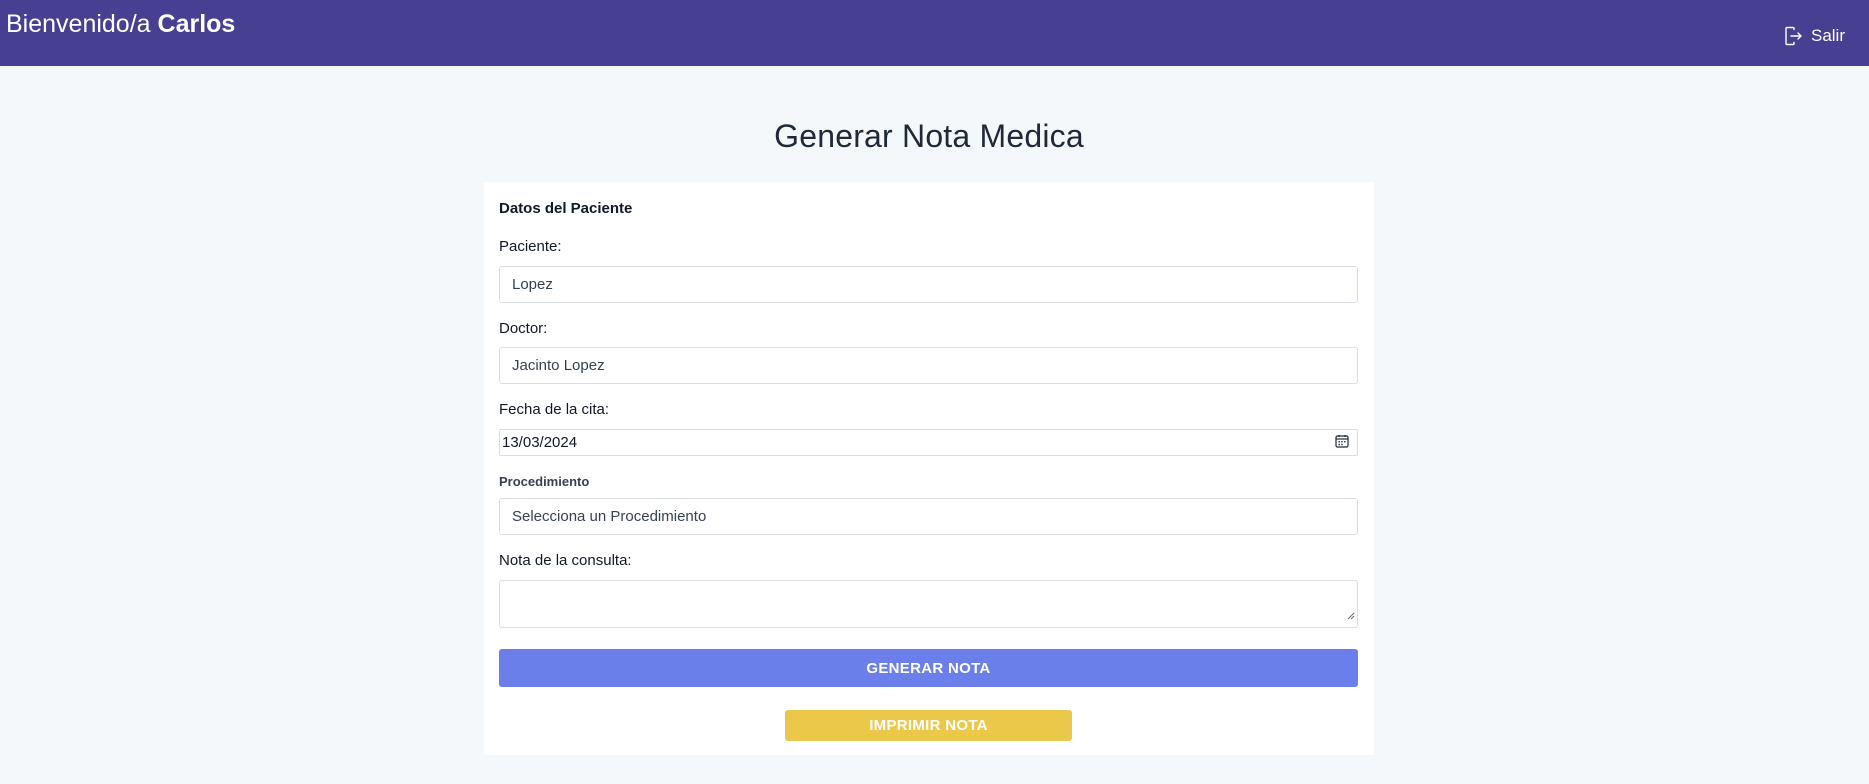 This screenshot has width=1869, height=784. Describe the element at coordinates (554, 409) in the screenshot. I see `date-label: Fecha de la cita:` at that location.